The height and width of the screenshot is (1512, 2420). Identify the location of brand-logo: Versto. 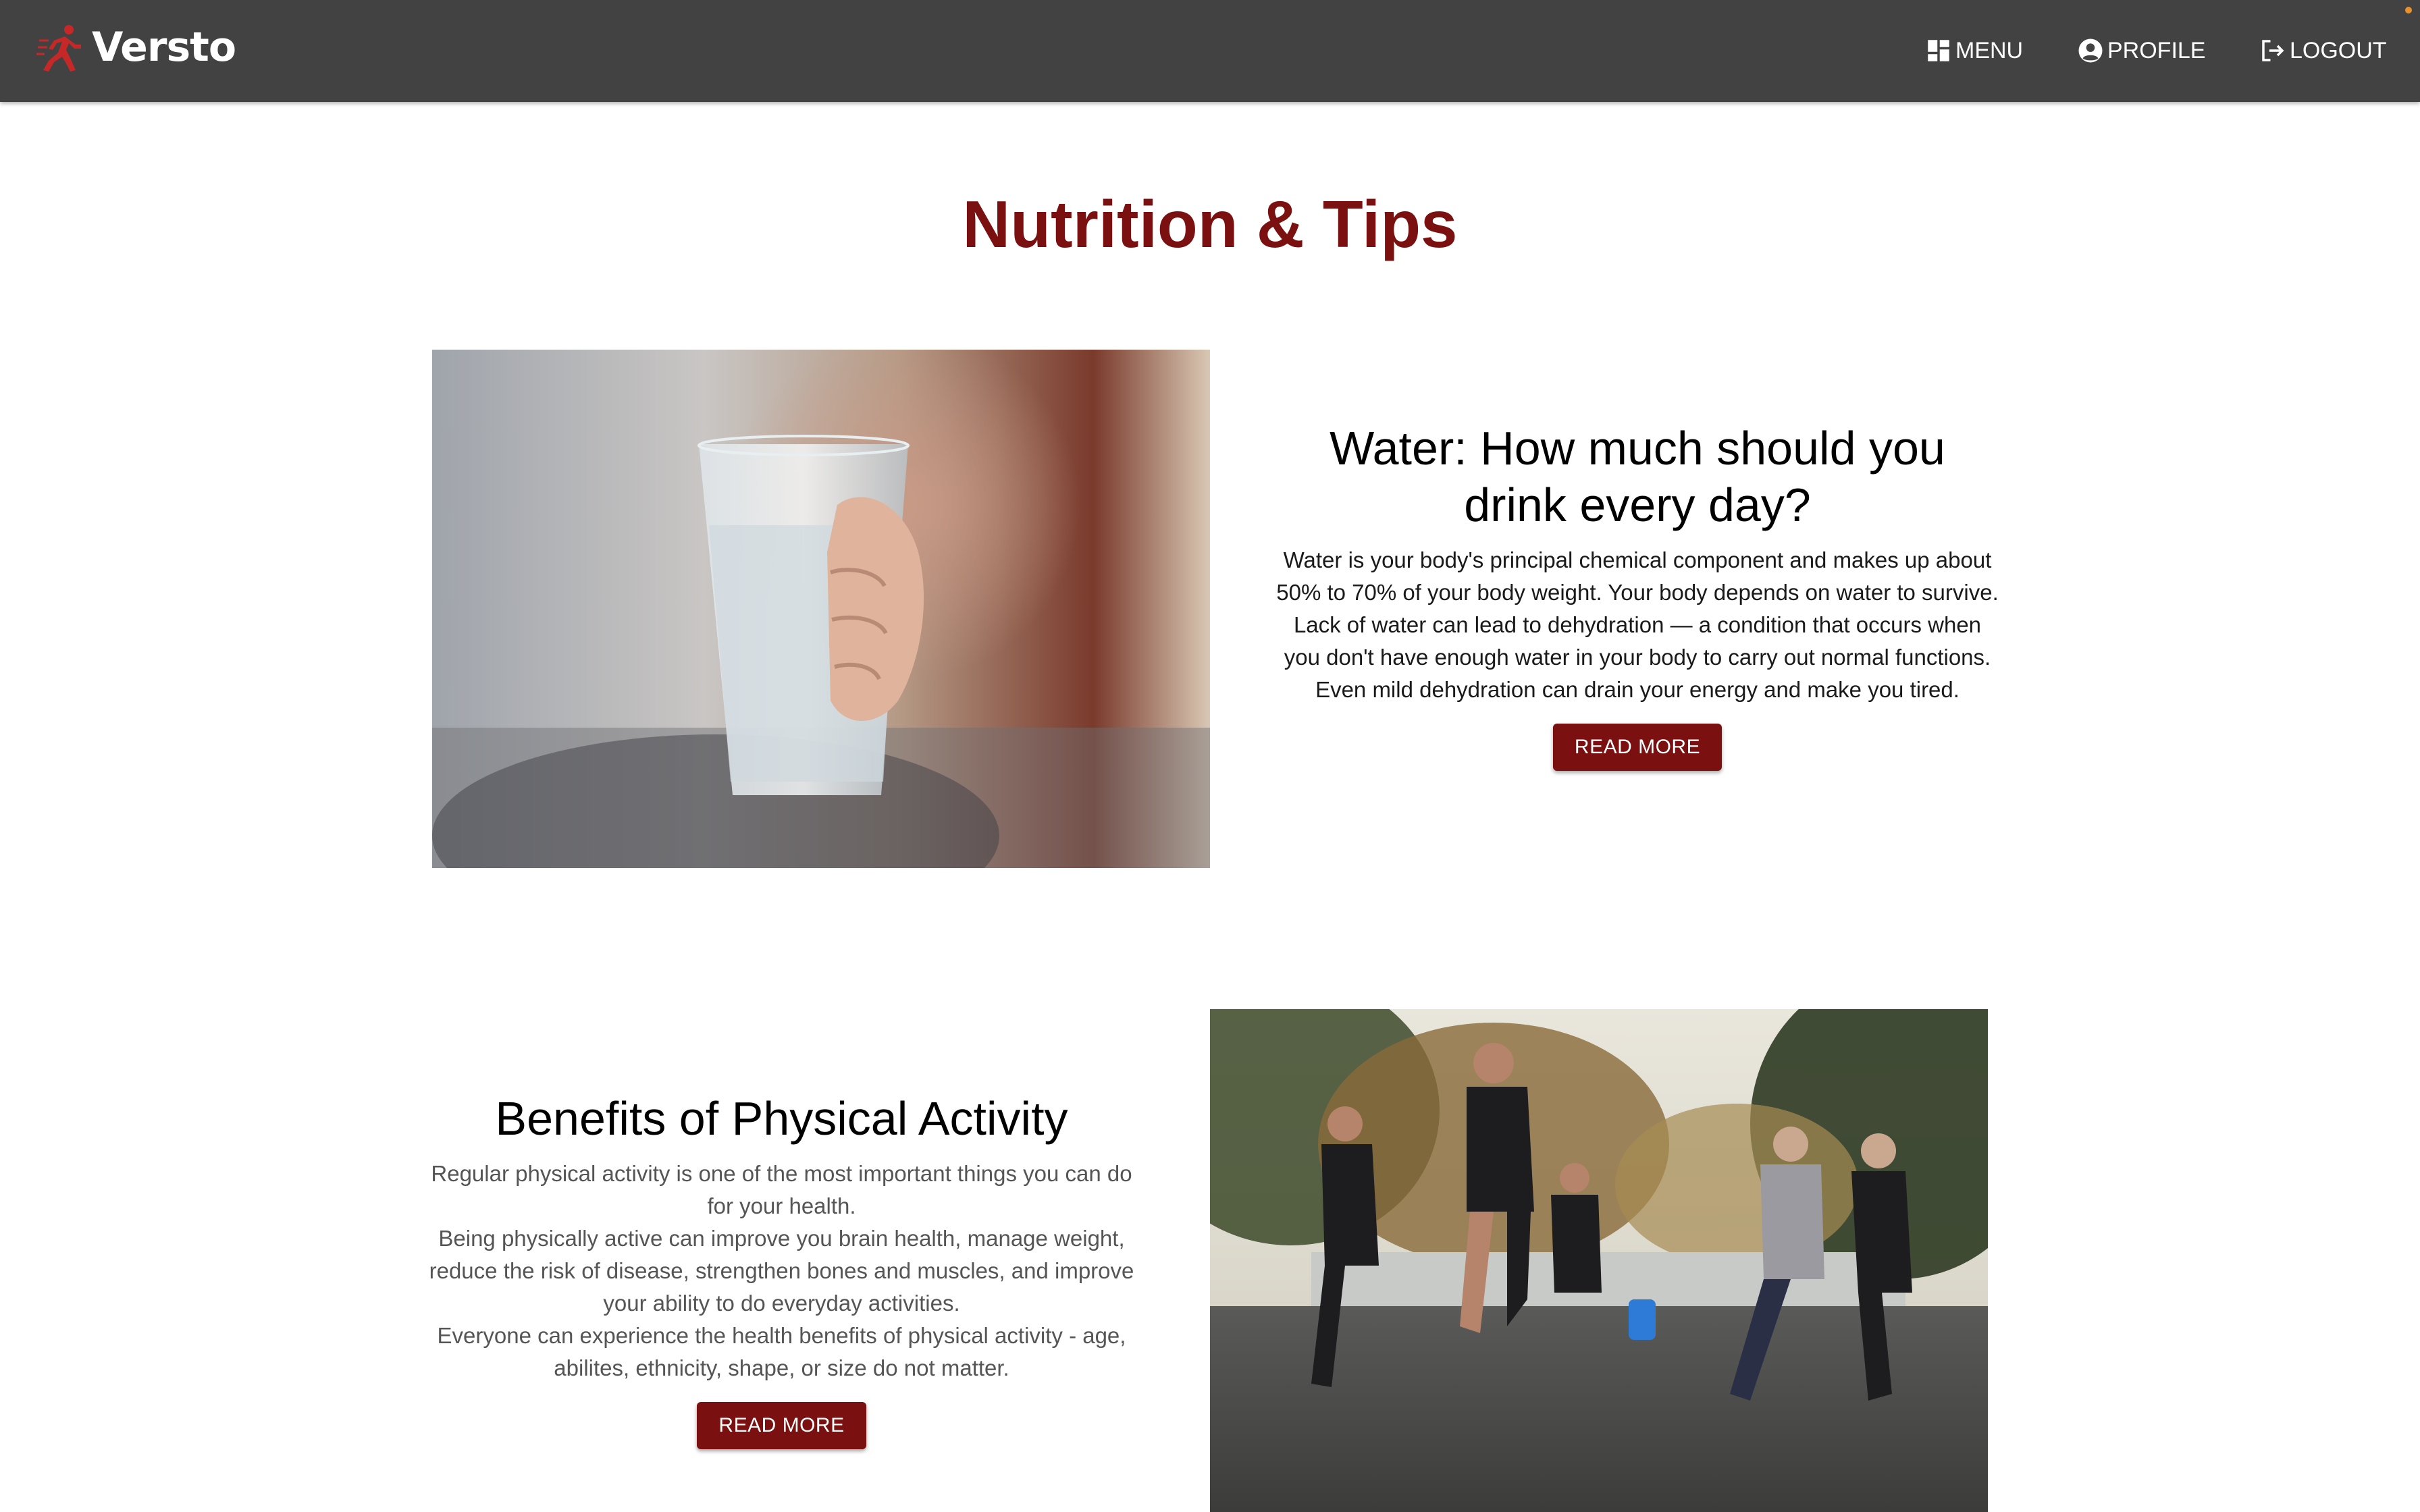
(135, 47).